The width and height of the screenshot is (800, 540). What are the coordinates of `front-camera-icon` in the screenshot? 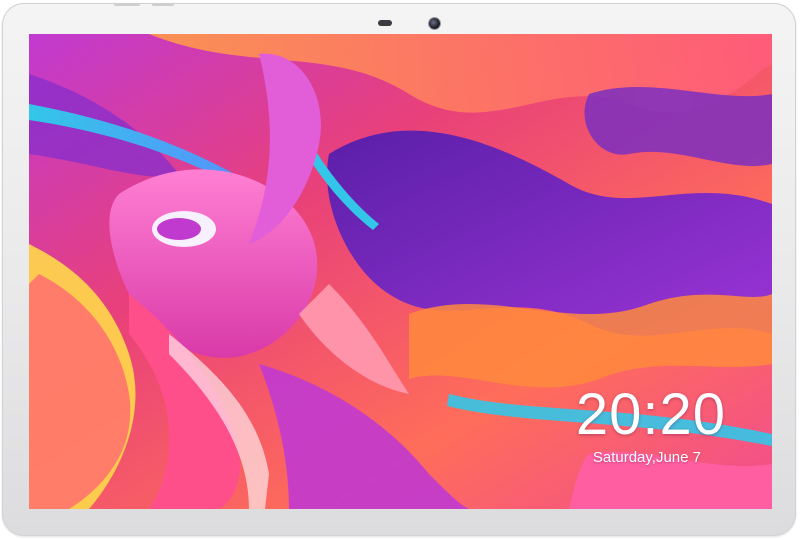 It's located at (434, 23).